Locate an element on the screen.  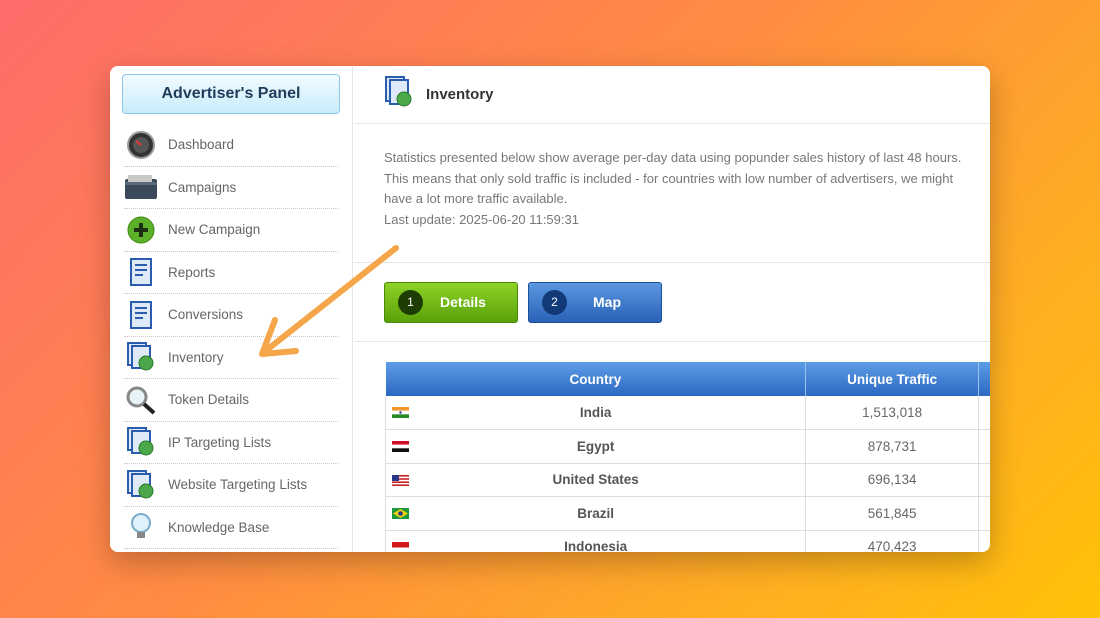
sidebar-item-dashboard: Dashboard is located at coordinates (231, 145).